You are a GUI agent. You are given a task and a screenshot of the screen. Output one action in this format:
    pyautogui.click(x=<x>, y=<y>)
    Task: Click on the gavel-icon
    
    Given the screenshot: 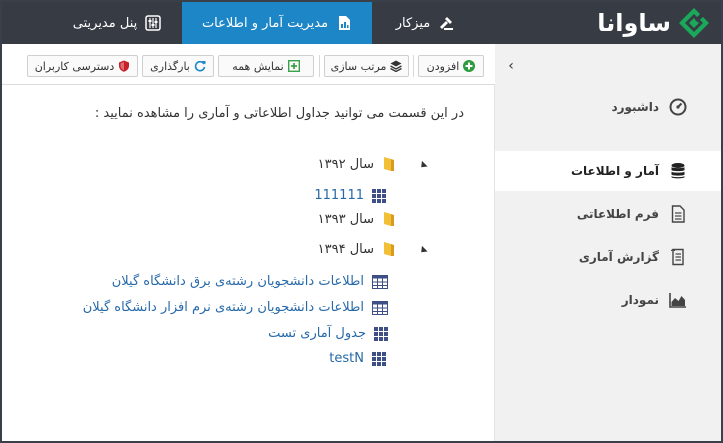 What is the action you would take?
    pyautogui.click(x=447, y=23)
    